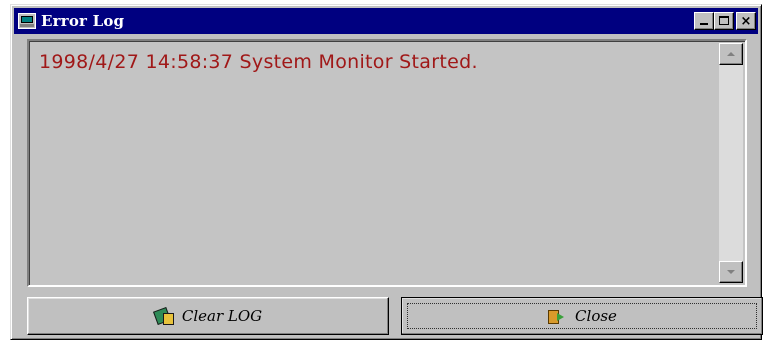 The width and height of the screenshot is (771, 347). I want to click on eraser-icon, so click(164, 316).